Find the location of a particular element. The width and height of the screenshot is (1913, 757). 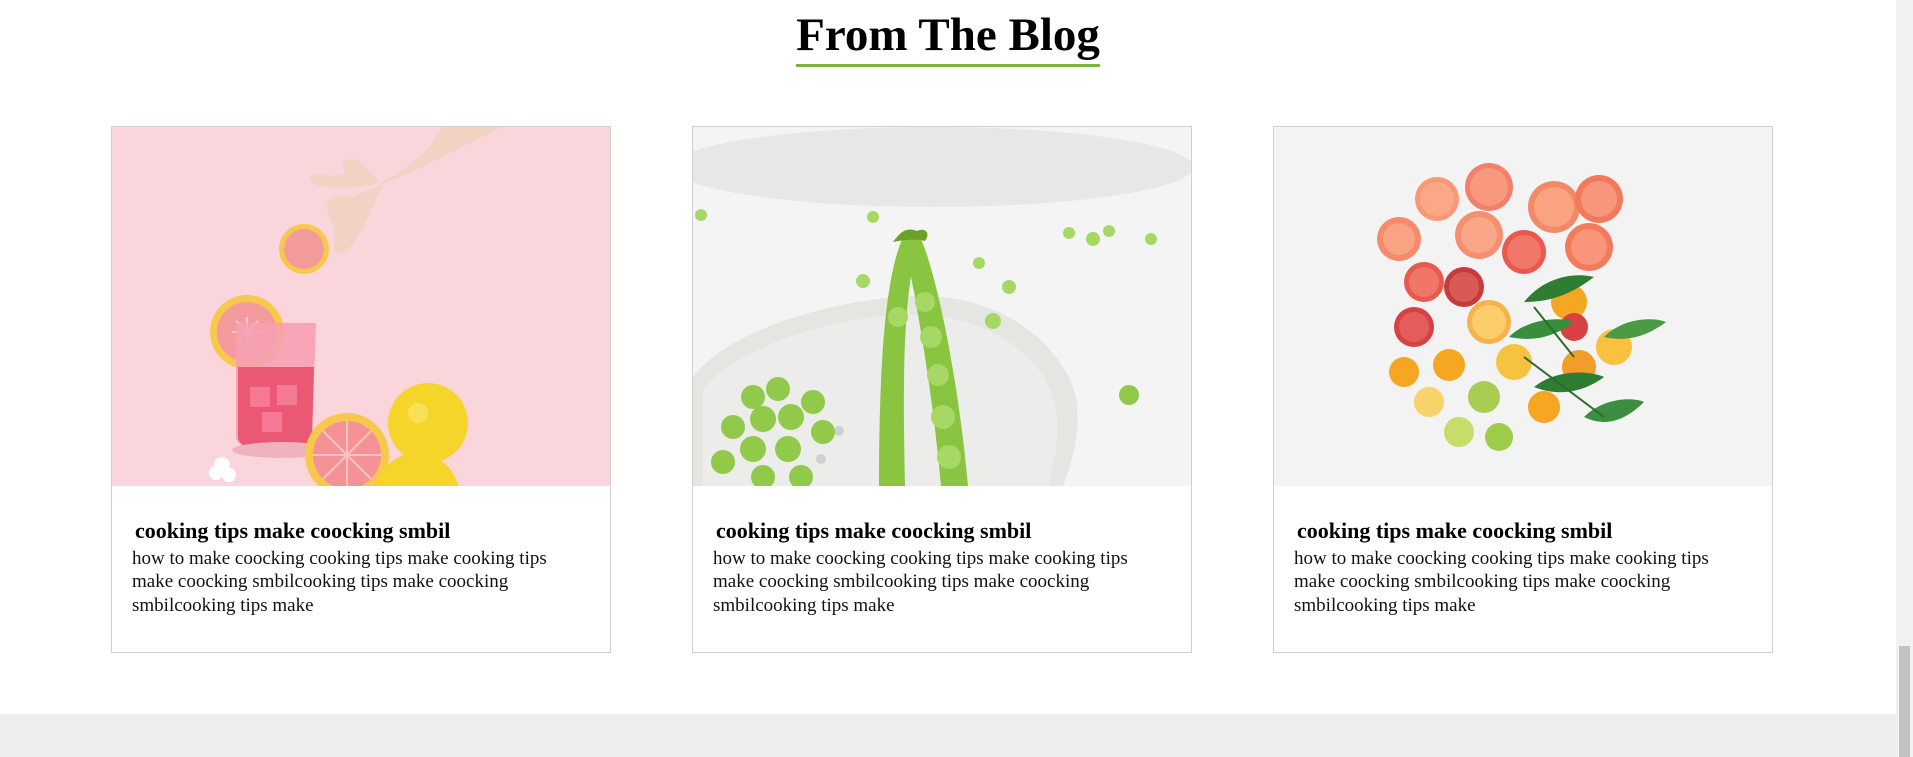

section-header: From The Blog is located at coordinates (948, 38).